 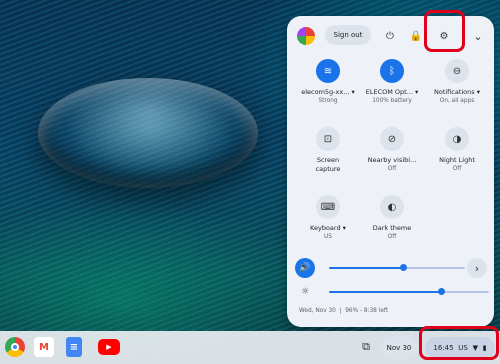 I want to click on tile-dark-theme-label: Dark theme, so click(x=392, y=228).